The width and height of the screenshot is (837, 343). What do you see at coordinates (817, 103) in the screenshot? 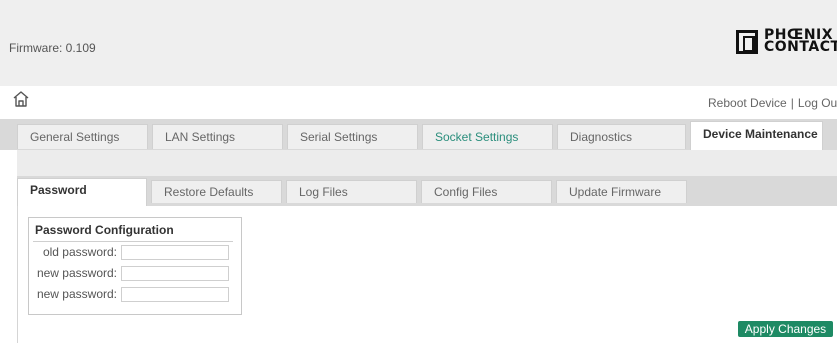
I see `log-out-link: Log Out` at bounding box center [817, 103].